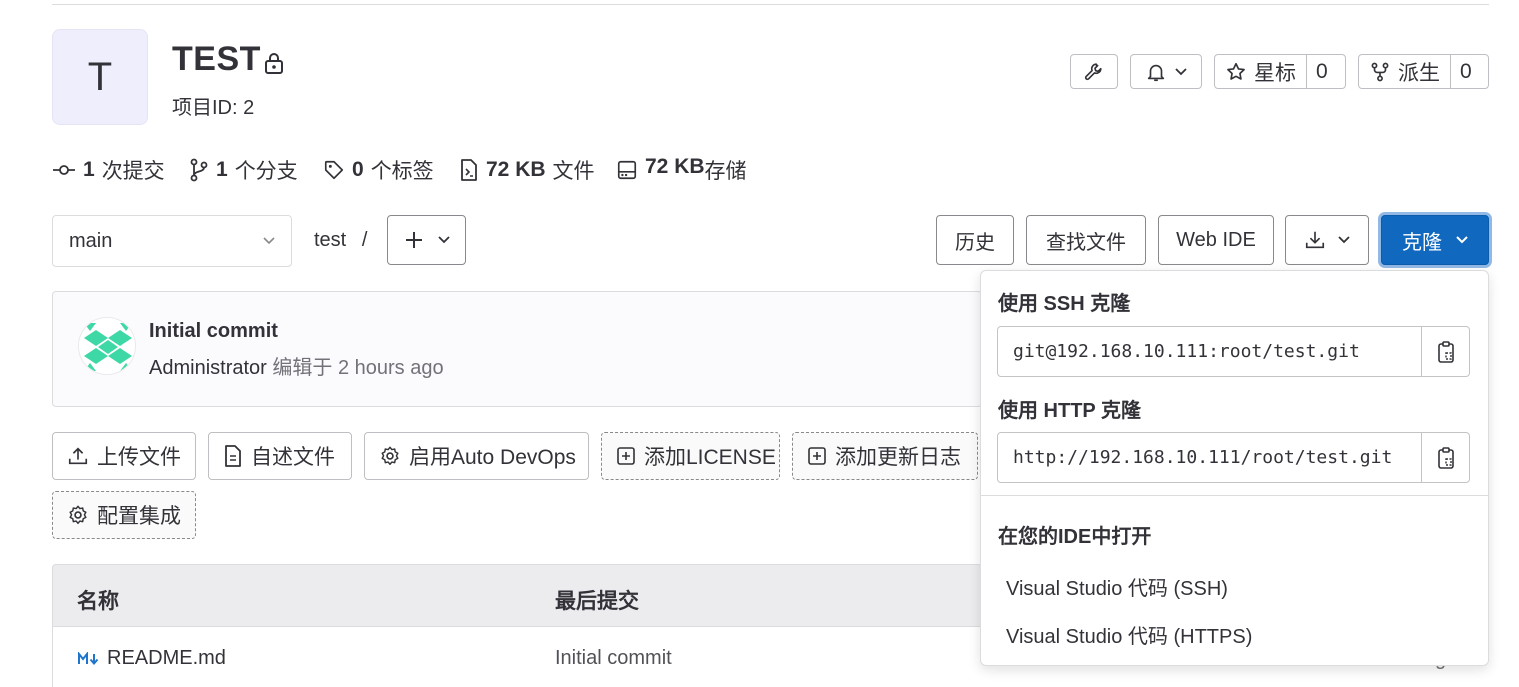 This screenshot has height=687, width=1519. I want to click on star-icon, so click(1236, 72).